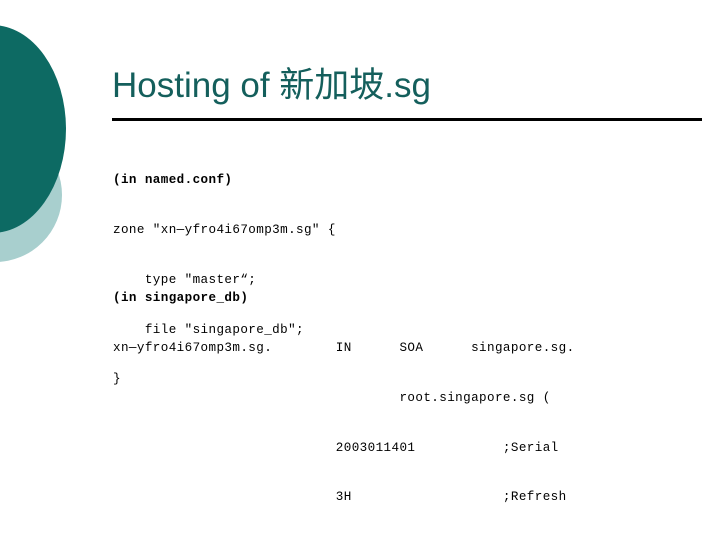  Describe the element at coordinates (181, 298) in the screenshot. I see `zone-file-heading: (in singapore_db)` at that location.